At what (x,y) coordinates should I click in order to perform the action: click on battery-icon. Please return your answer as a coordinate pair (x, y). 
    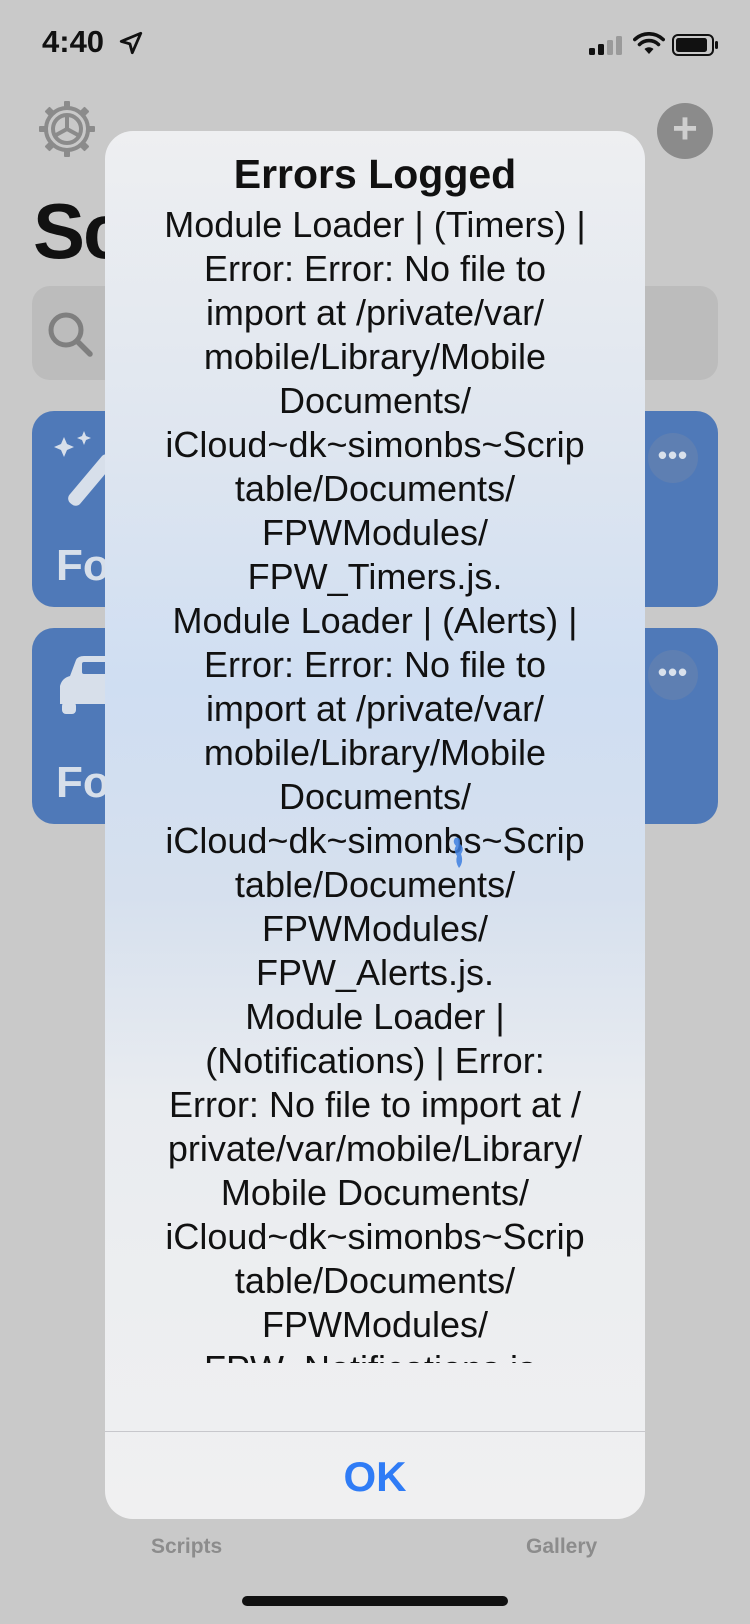
    Looking at the image, I should click on (695, 45).